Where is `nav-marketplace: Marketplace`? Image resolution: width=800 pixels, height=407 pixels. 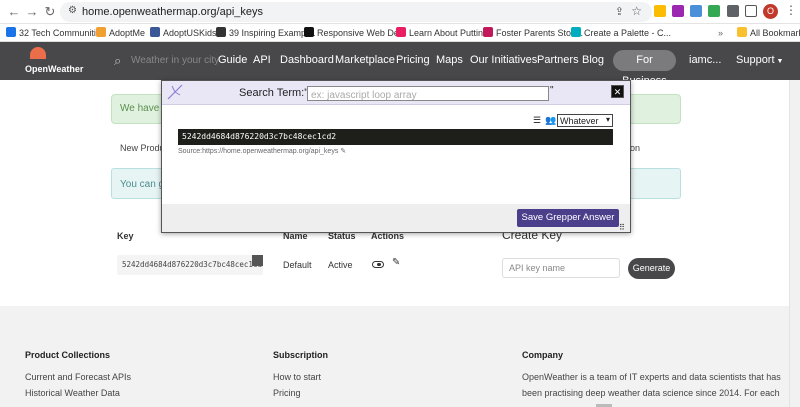 nav-marketplace: Marketplace is located at coordinates (365, 60).